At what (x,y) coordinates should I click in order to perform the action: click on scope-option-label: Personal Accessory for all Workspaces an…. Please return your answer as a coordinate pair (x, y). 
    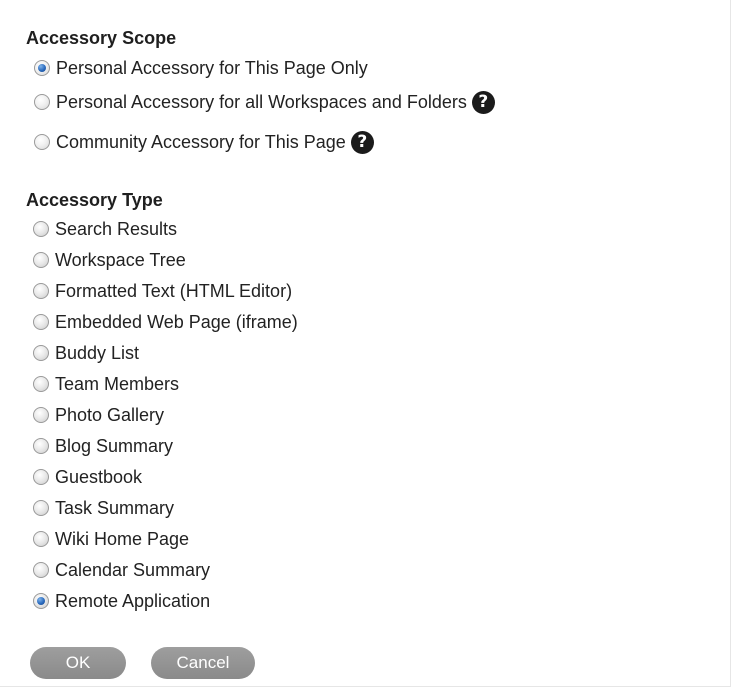
    Looking at the image, I should click on (261, 102).